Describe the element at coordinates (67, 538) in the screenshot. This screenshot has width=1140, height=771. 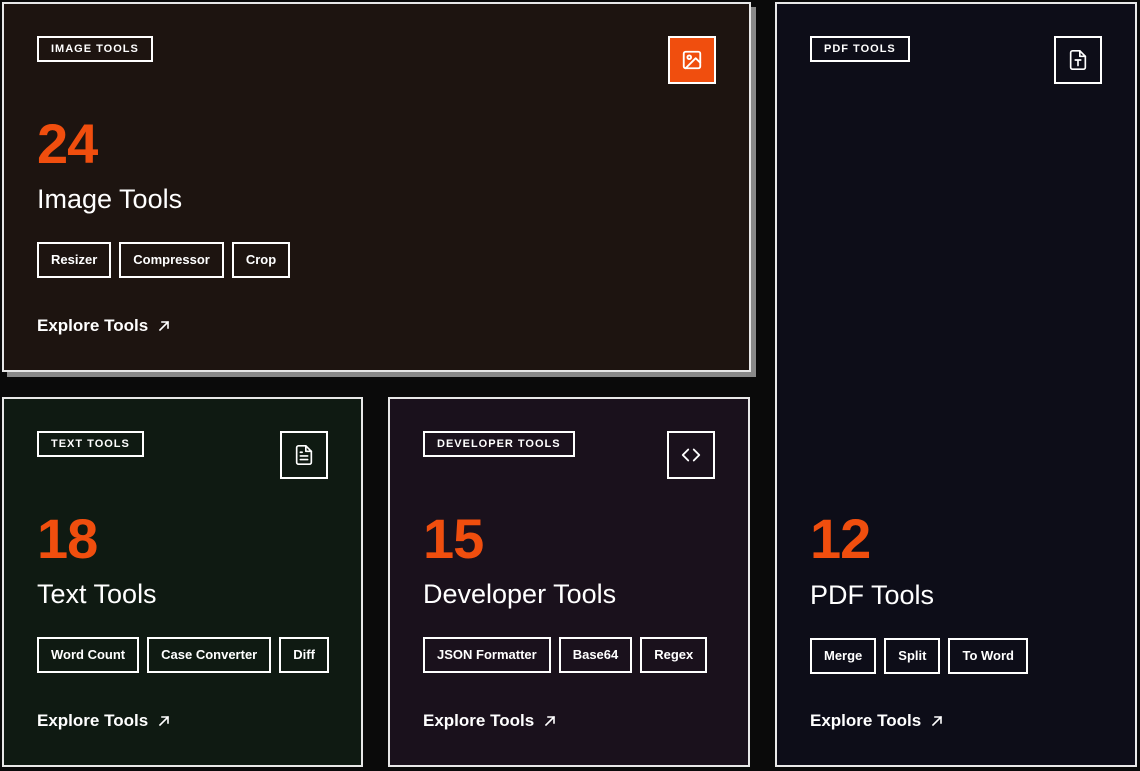
I see `tool-count: 18` at that location.